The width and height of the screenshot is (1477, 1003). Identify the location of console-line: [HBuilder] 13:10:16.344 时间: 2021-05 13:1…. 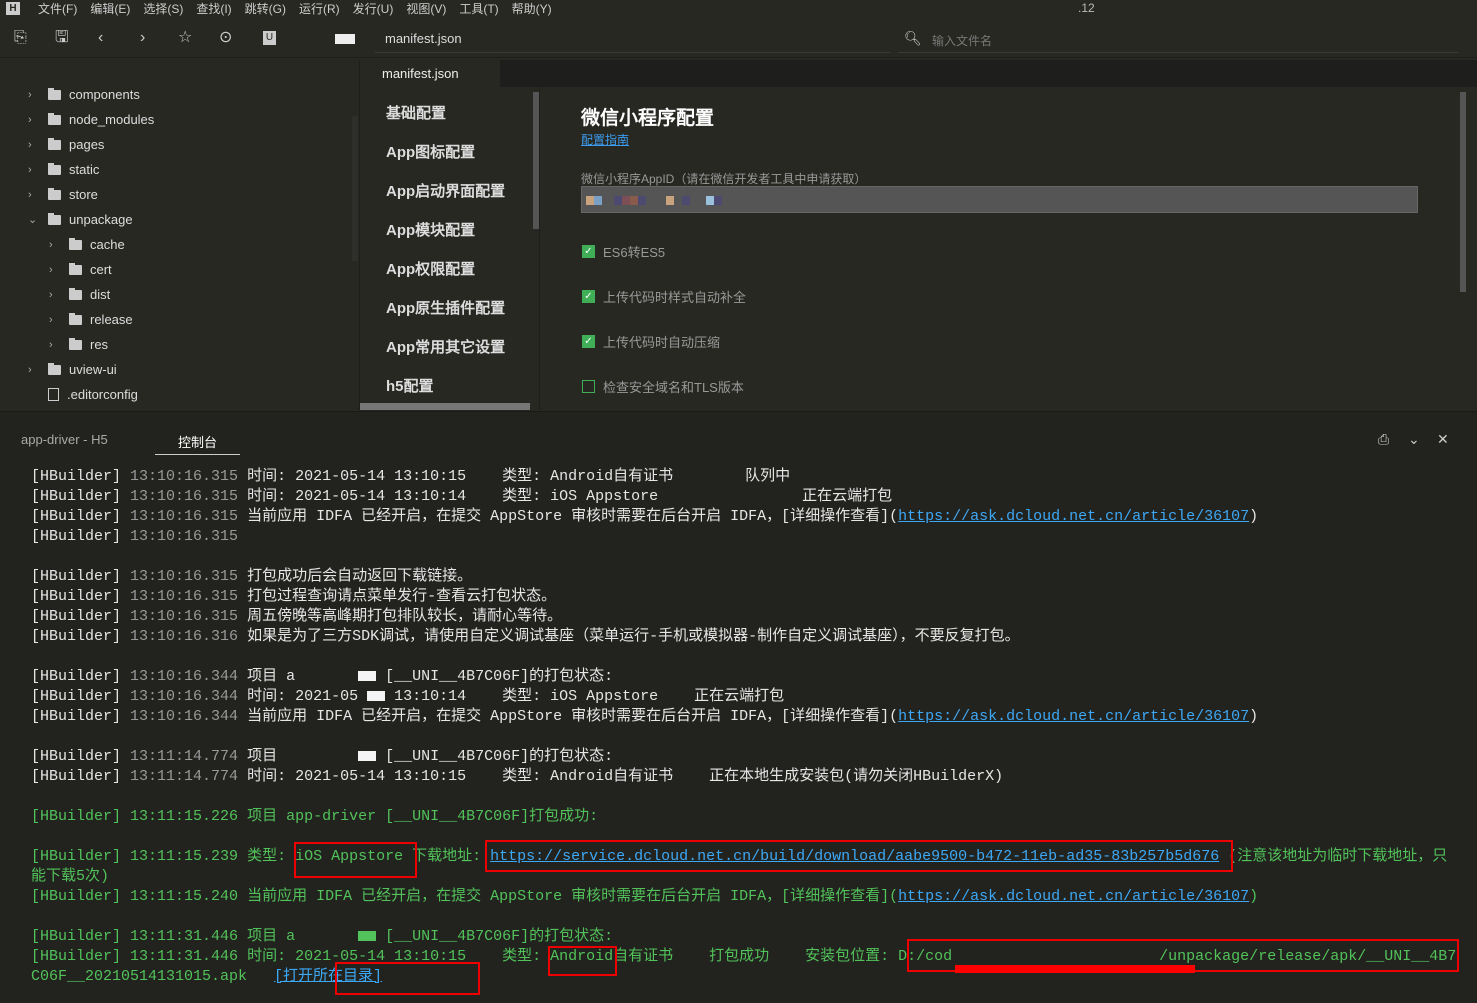
(746, 697).